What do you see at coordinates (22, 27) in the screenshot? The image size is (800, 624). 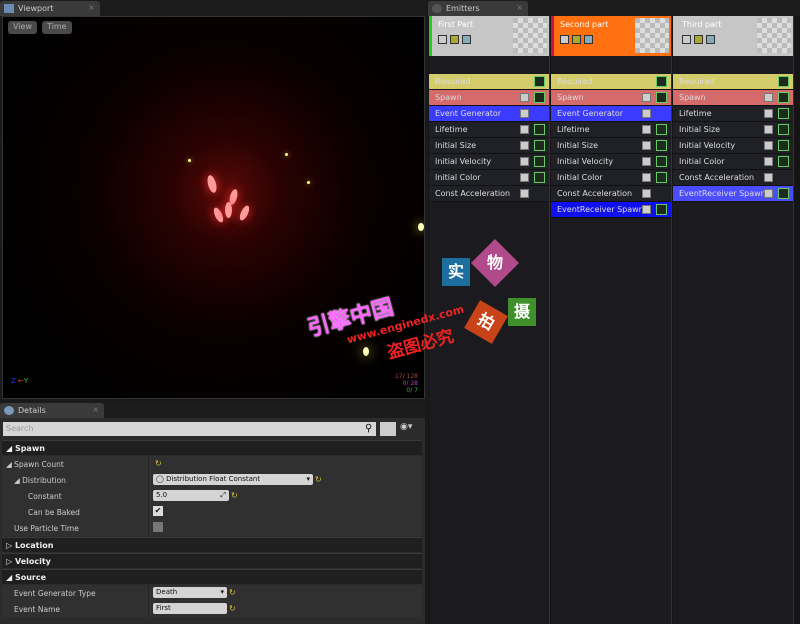 I see `view-button: View` at bounding box center [22, 27].